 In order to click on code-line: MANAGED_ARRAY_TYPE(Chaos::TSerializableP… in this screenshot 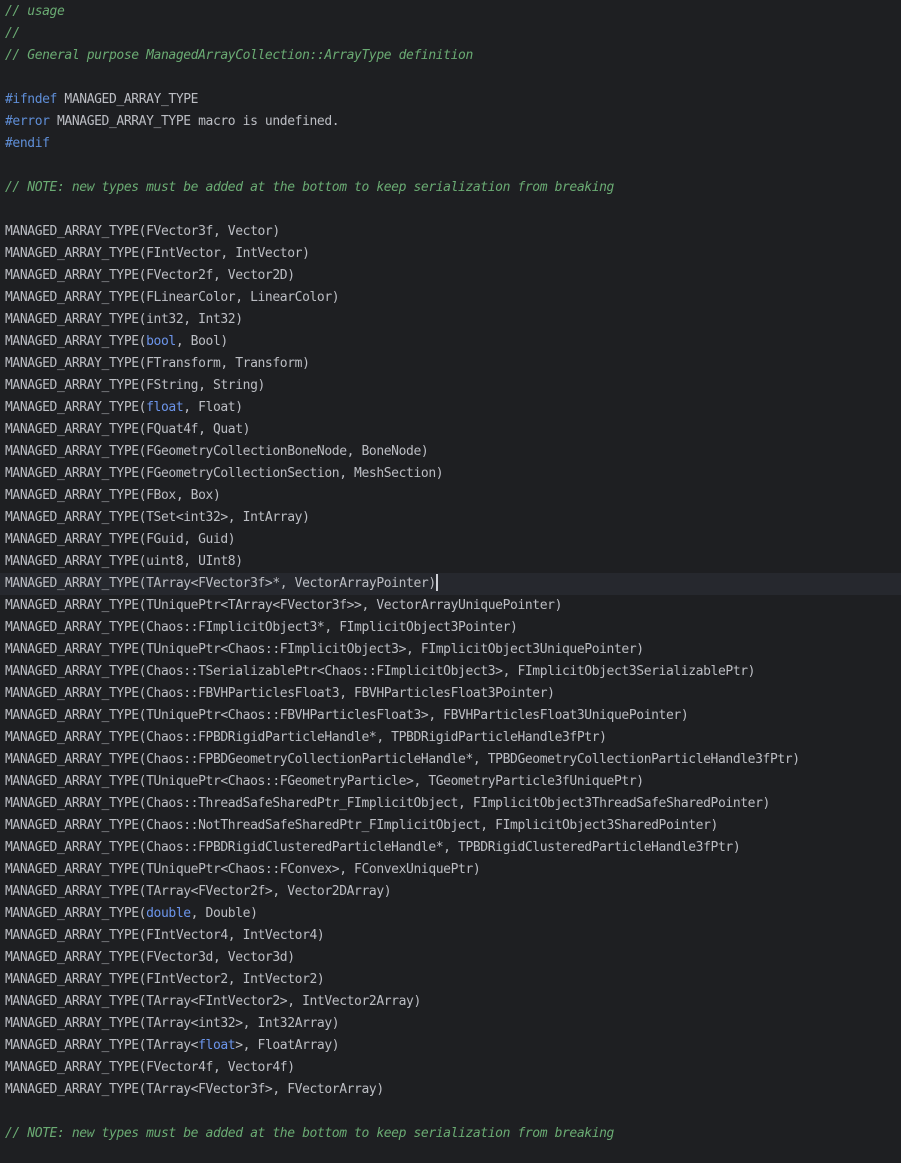, I will do `click(450, 672)`.